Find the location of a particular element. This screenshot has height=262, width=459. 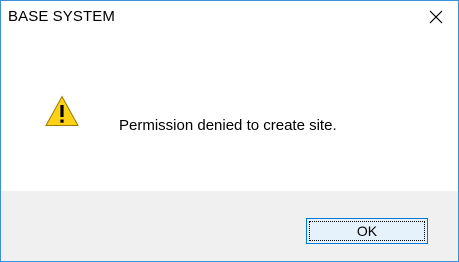

focus-ring is located at coordinates (367, 231).